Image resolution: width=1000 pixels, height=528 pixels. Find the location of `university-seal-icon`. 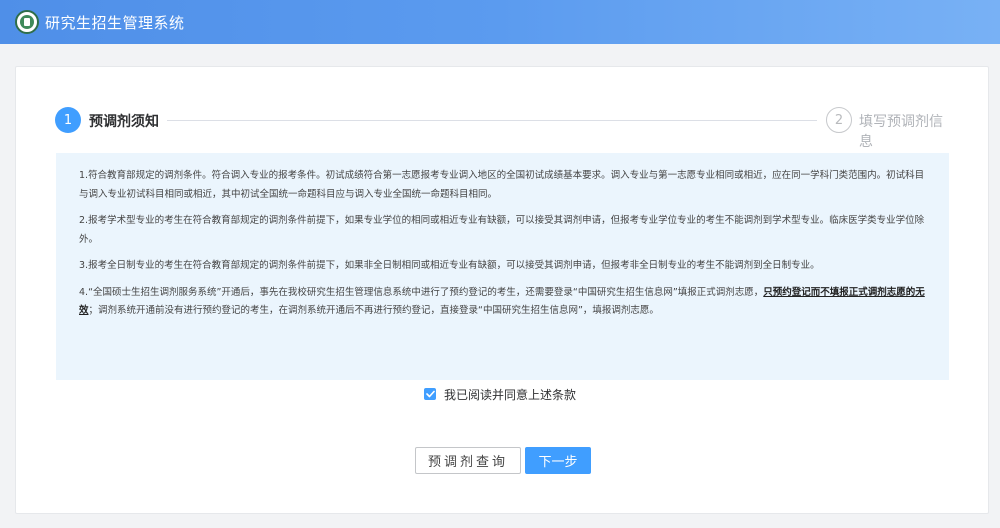

university-seal-icon is located at coordinates (27, 22).